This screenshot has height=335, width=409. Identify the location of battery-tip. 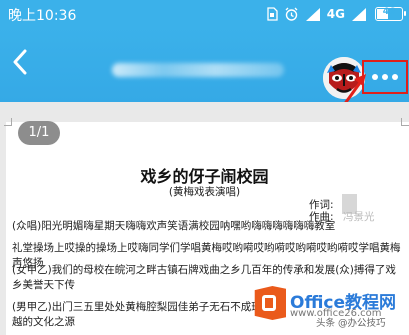
(405, 13).